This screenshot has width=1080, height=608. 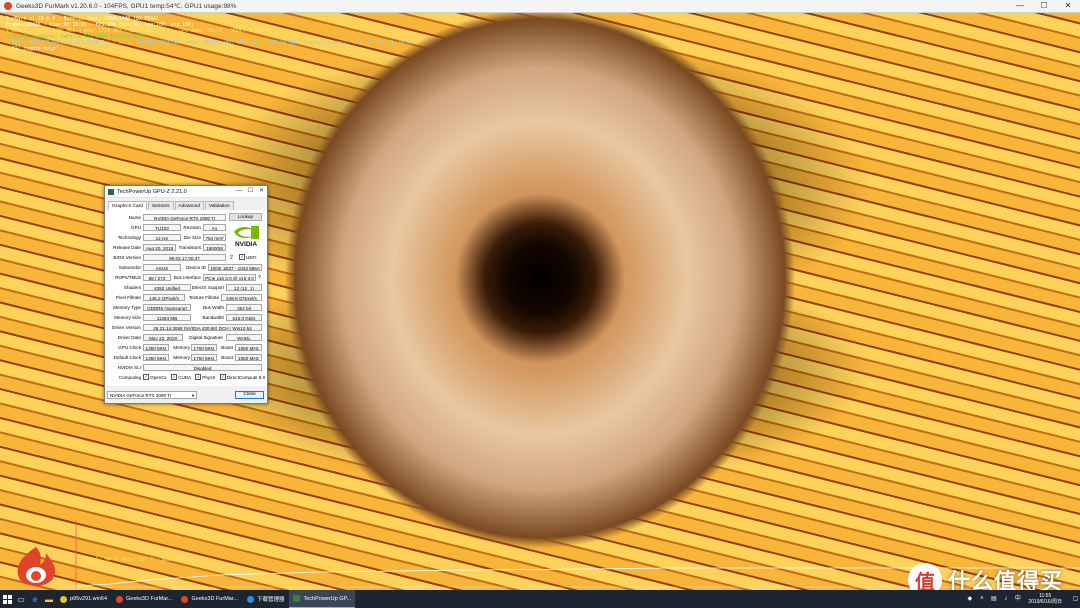 What do you see at coordinates (129, 337) in the screenshot?
I see `driver-date-label: Driver Date` at bounding box center [129, 337].